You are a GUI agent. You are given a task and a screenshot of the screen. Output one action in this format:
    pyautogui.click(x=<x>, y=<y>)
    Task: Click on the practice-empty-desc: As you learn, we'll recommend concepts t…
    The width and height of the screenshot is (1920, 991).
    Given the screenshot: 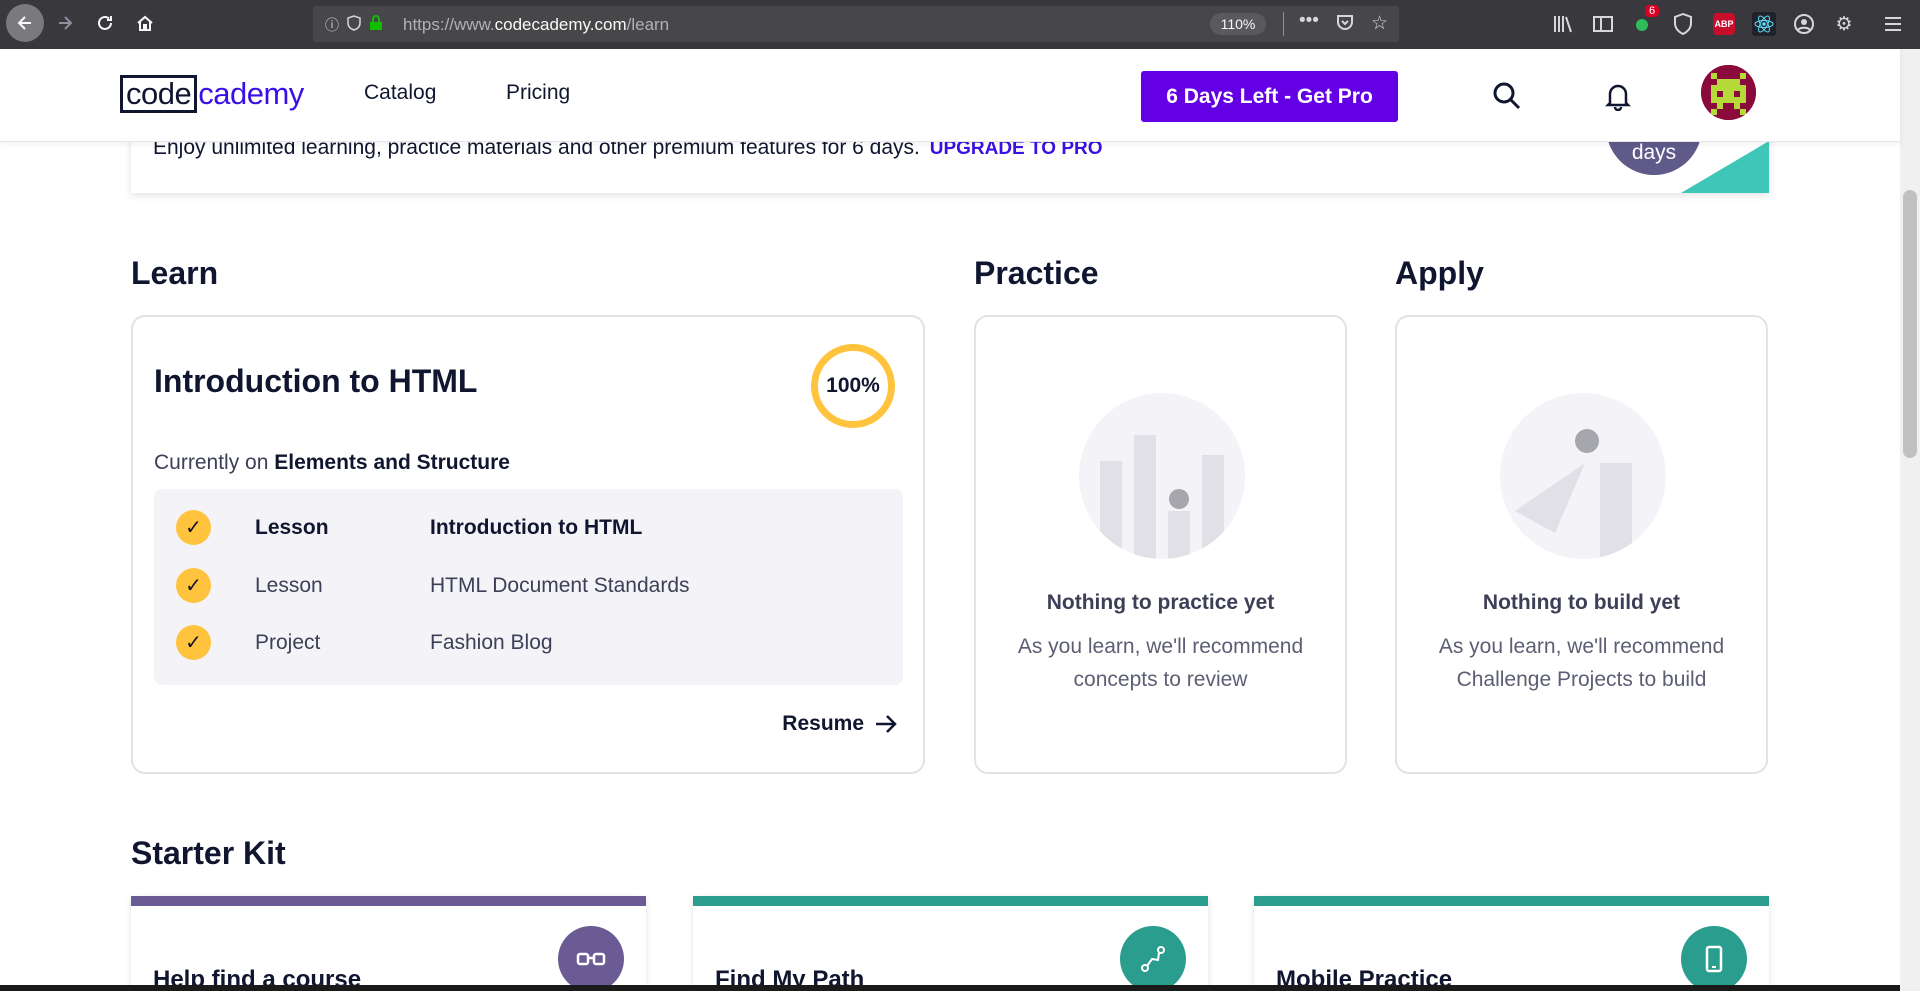 What is the action you would take?
    pyautogui.click(x=1160, y=663)
    